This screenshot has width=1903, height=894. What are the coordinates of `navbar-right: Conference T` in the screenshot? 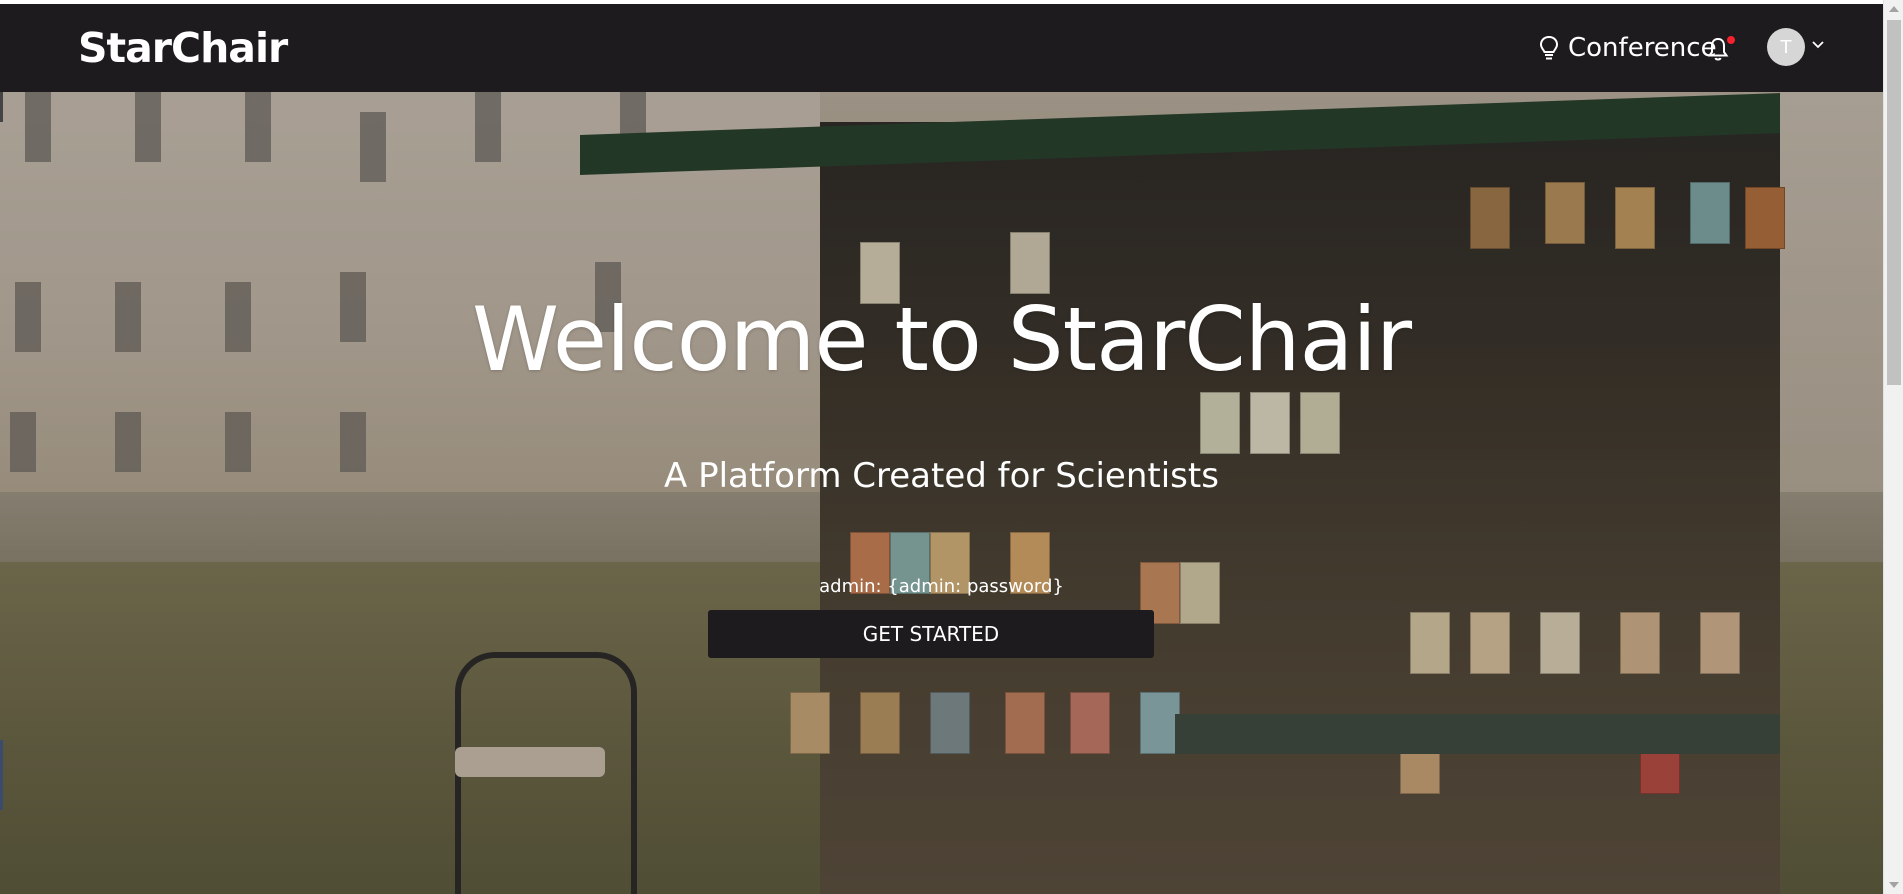 It's located at (1683, 48).